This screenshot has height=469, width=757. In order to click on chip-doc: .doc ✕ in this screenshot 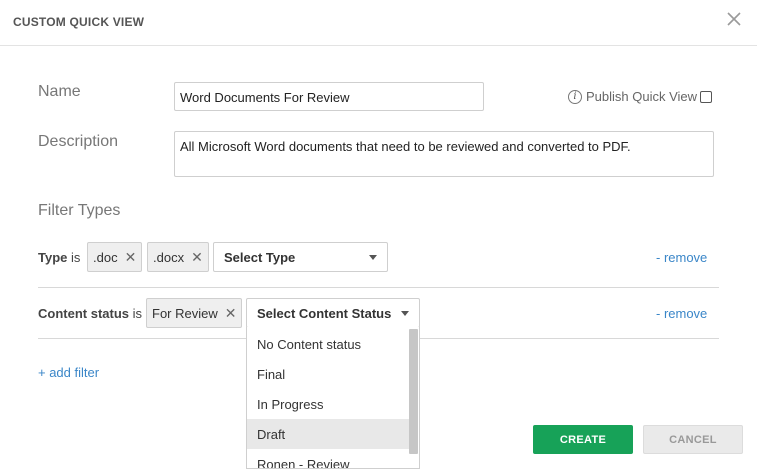, I will do `click(115, 257)`.